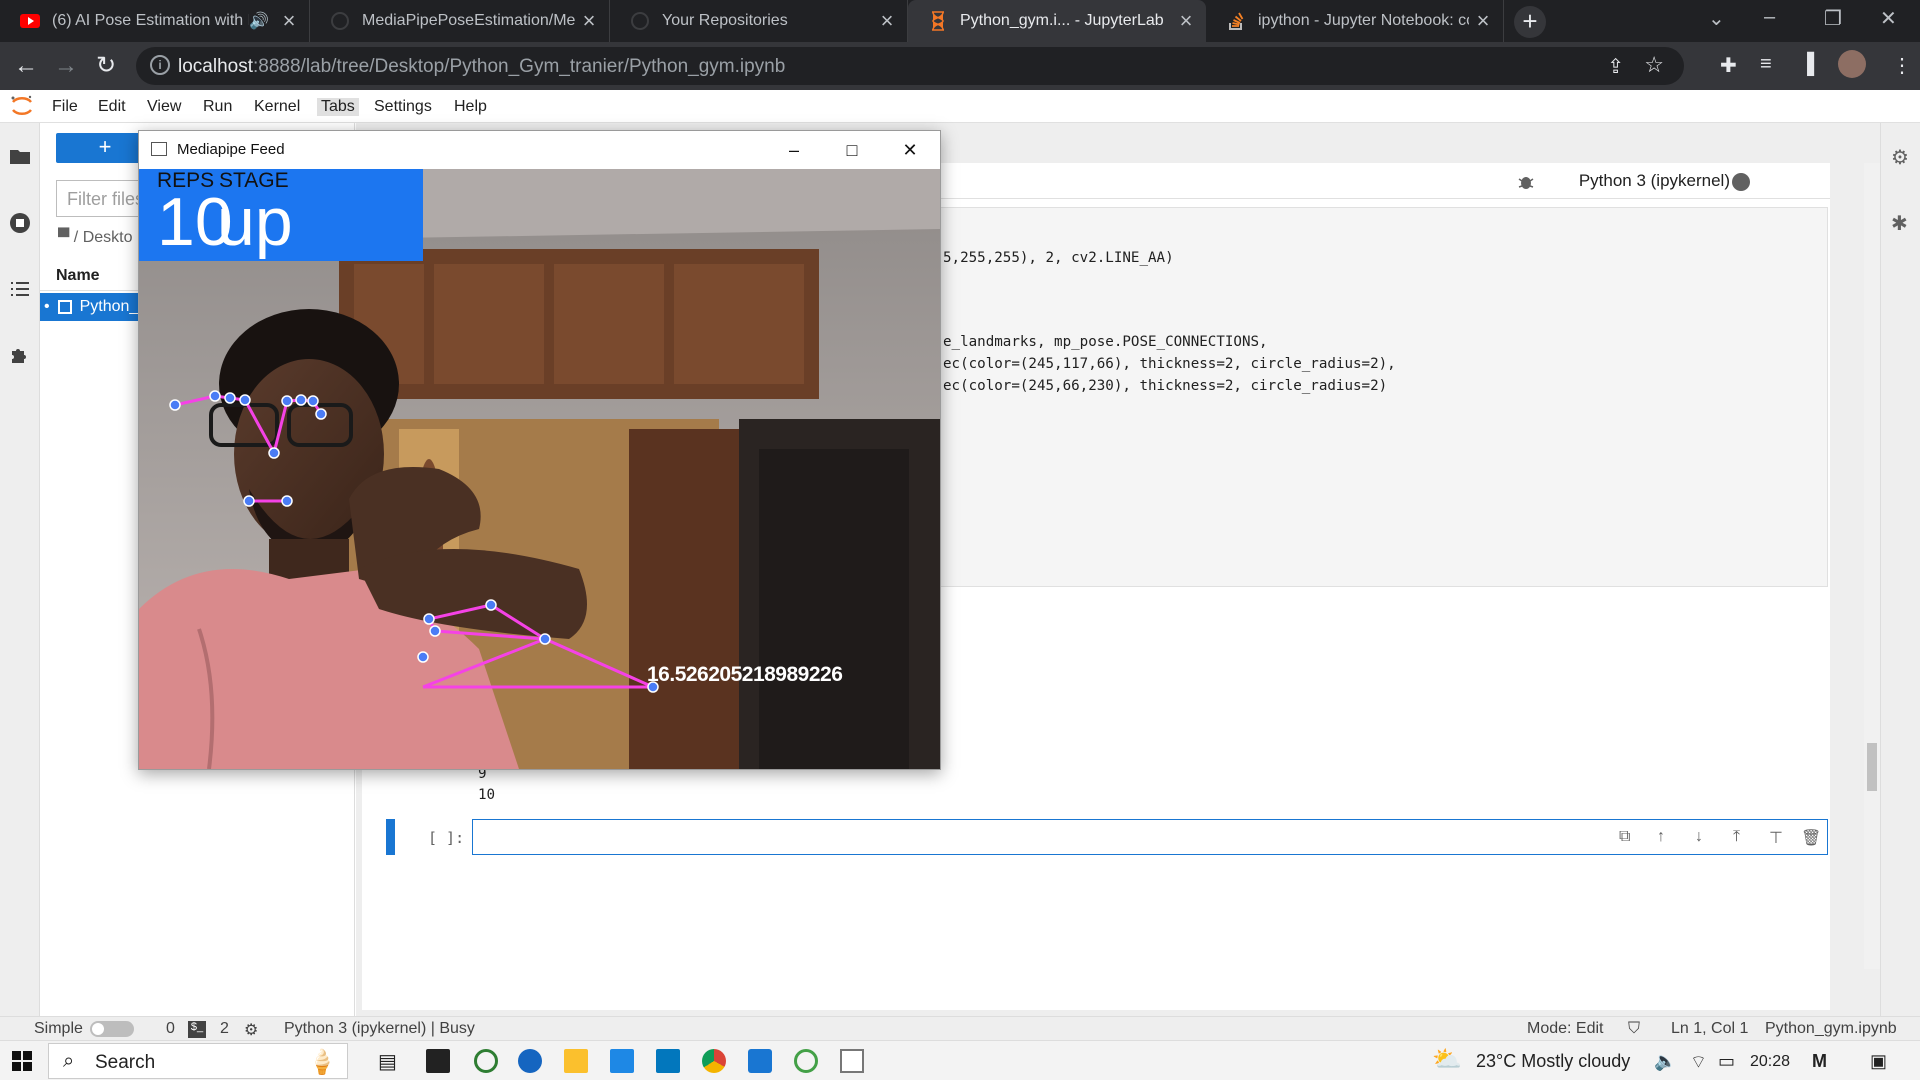 The image size is (1920, 1080). I want to click on windows-start-icon, so click(22, 1061).